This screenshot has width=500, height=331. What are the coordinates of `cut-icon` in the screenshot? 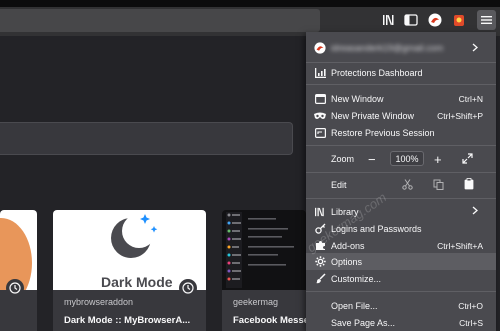 It's located at (407, 185).